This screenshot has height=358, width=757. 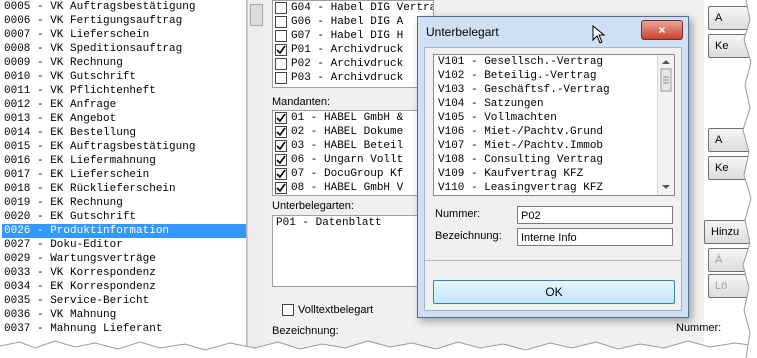 I want to click on checkbox-label: P02 - Archivdruck, so click(x=347, y=64).